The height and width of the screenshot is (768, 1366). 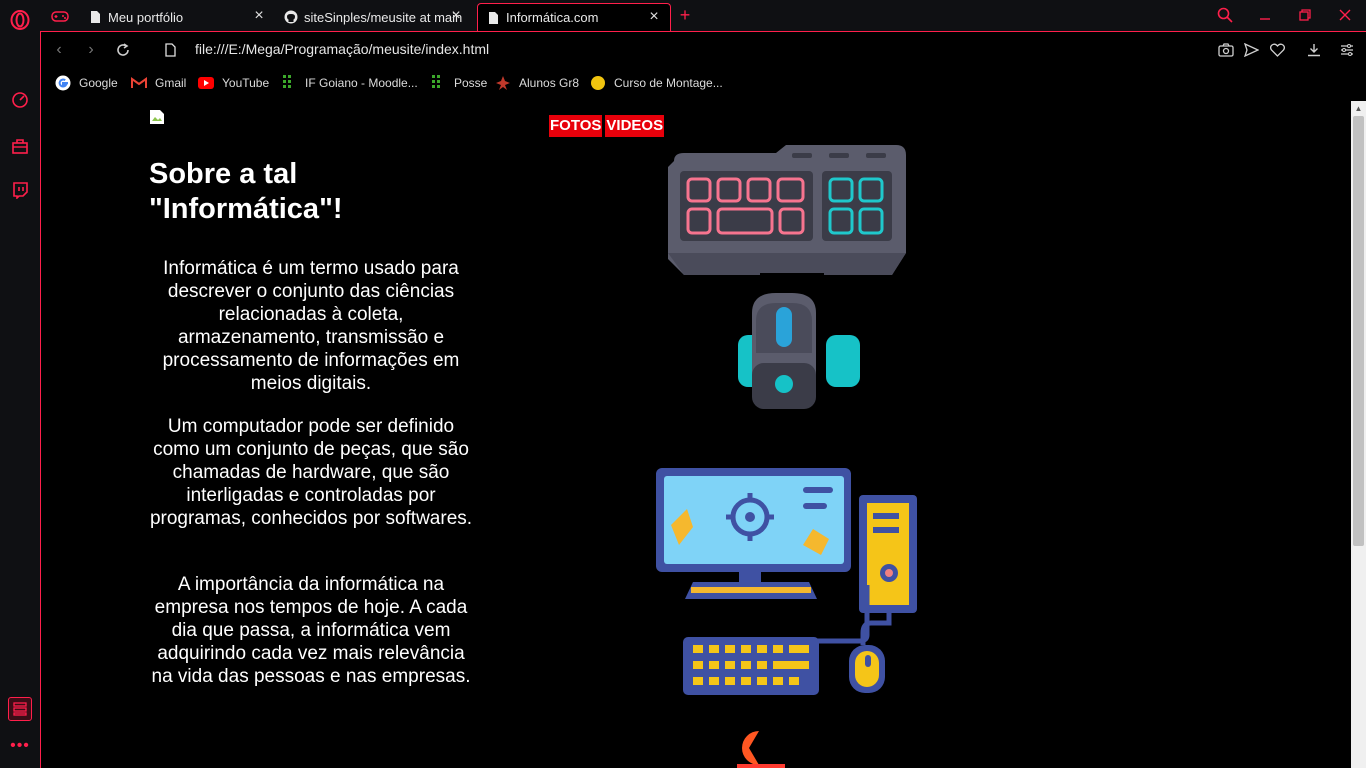 I want to click on tab-title: Meu portfólio, so click(x=146, y=17).